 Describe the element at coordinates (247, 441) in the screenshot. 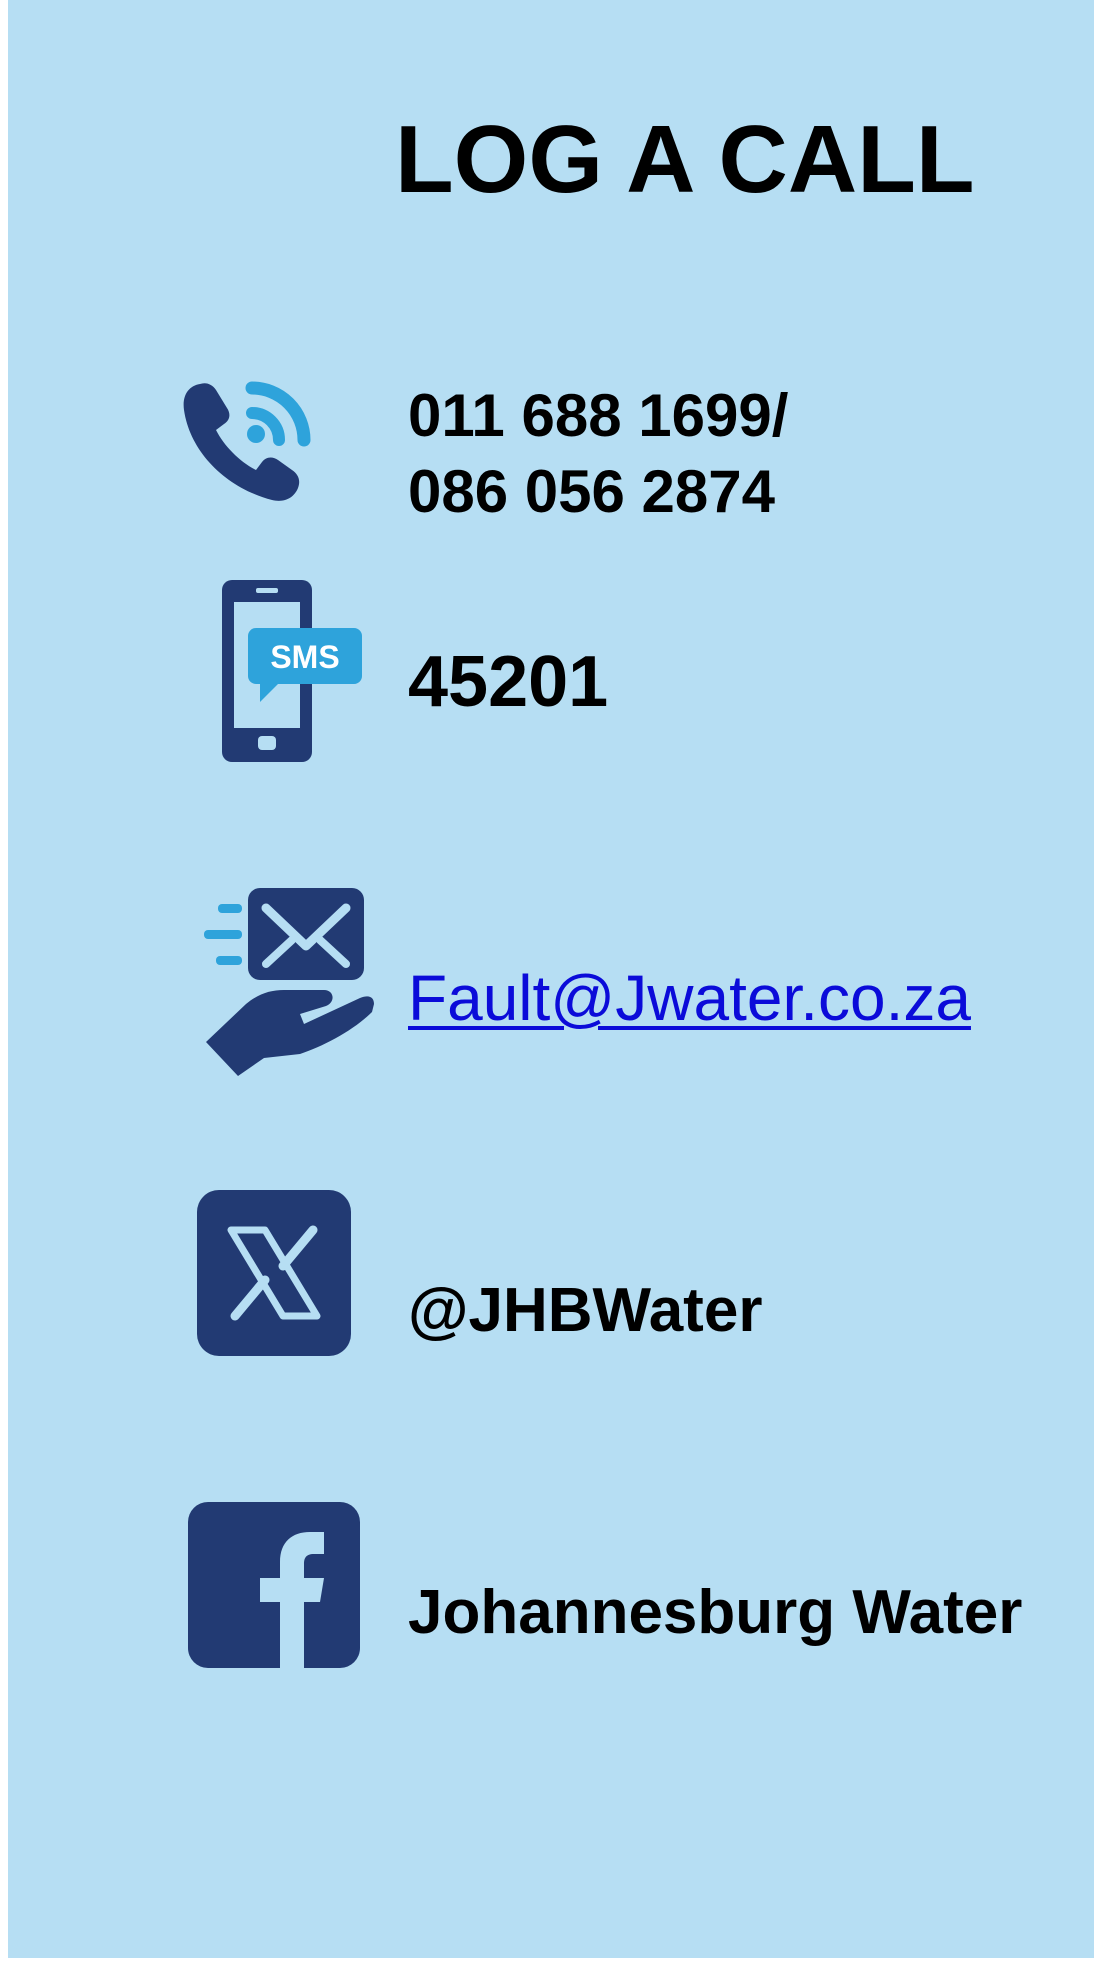

I see `phone-call-icon` at that location.